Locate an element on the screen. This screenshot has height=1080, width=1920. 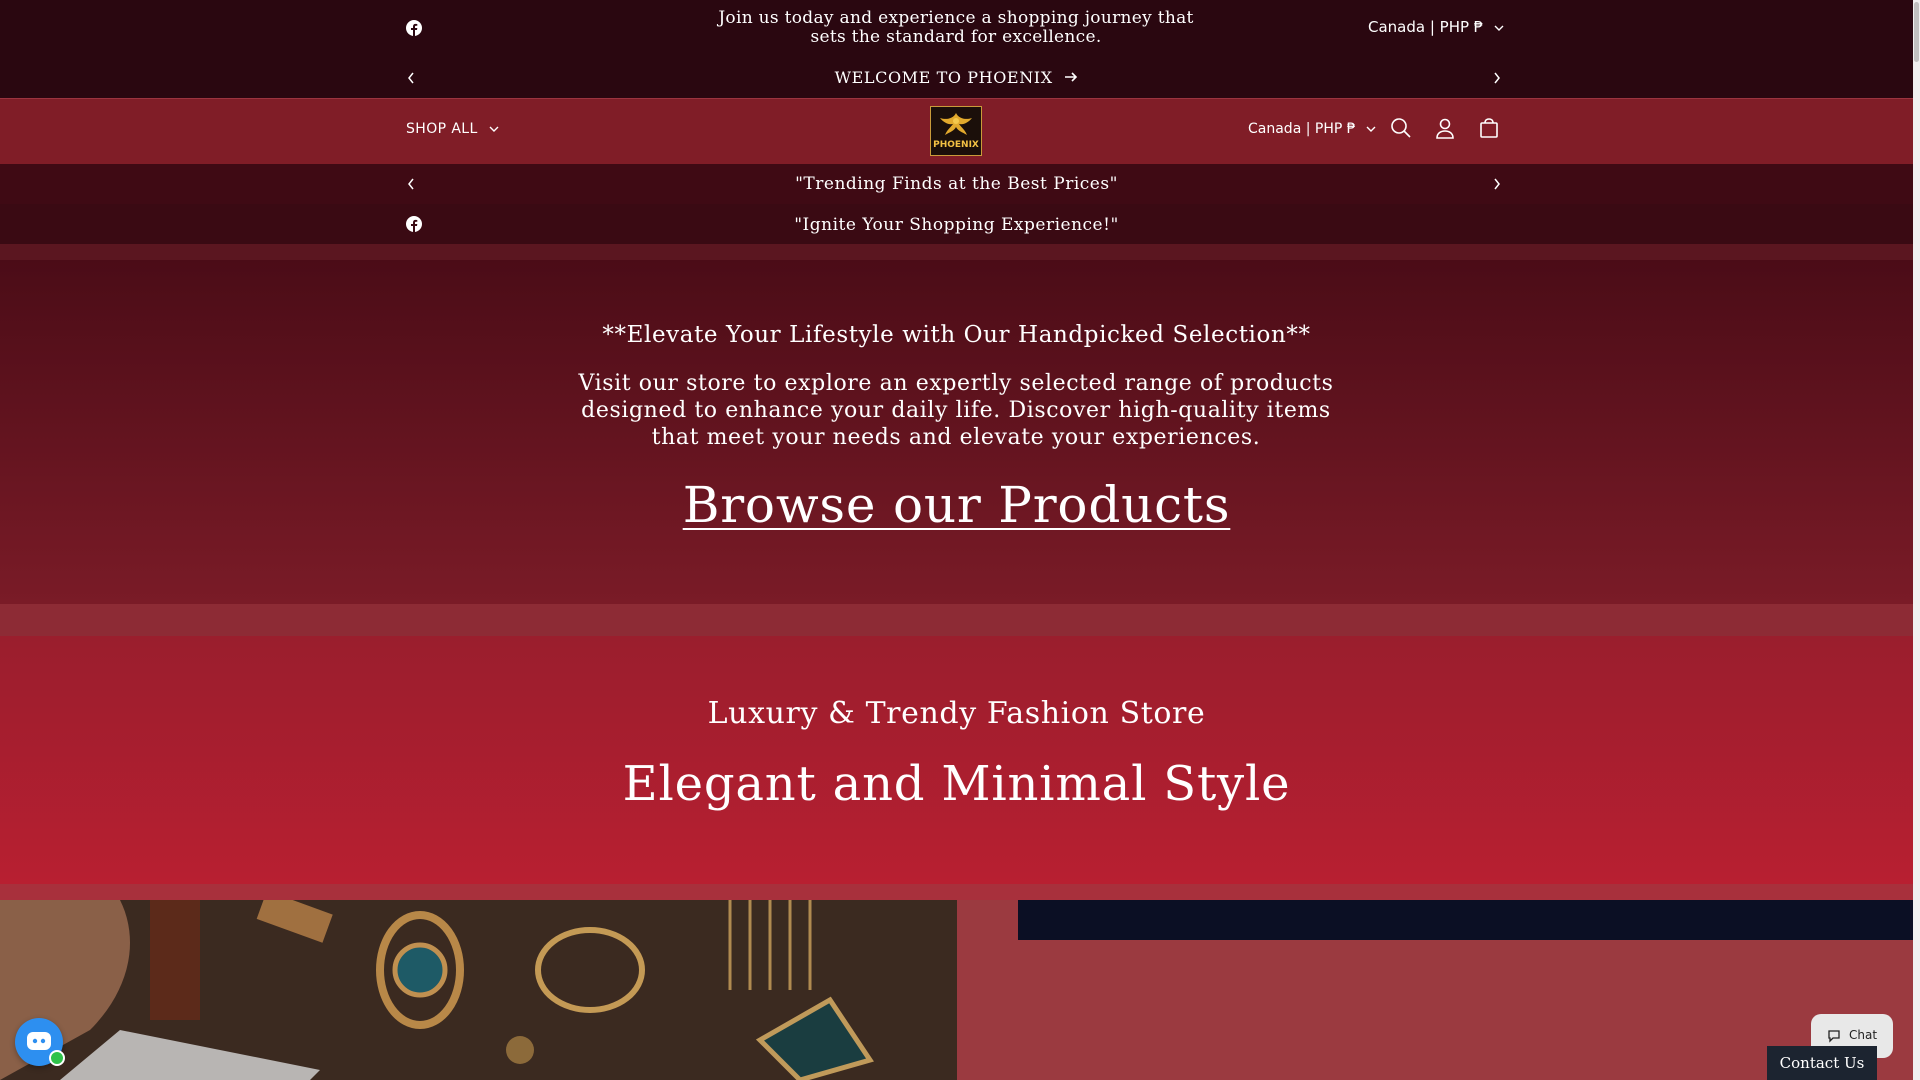
site-logo: PHOENIX is located at coordinates (956, 131).